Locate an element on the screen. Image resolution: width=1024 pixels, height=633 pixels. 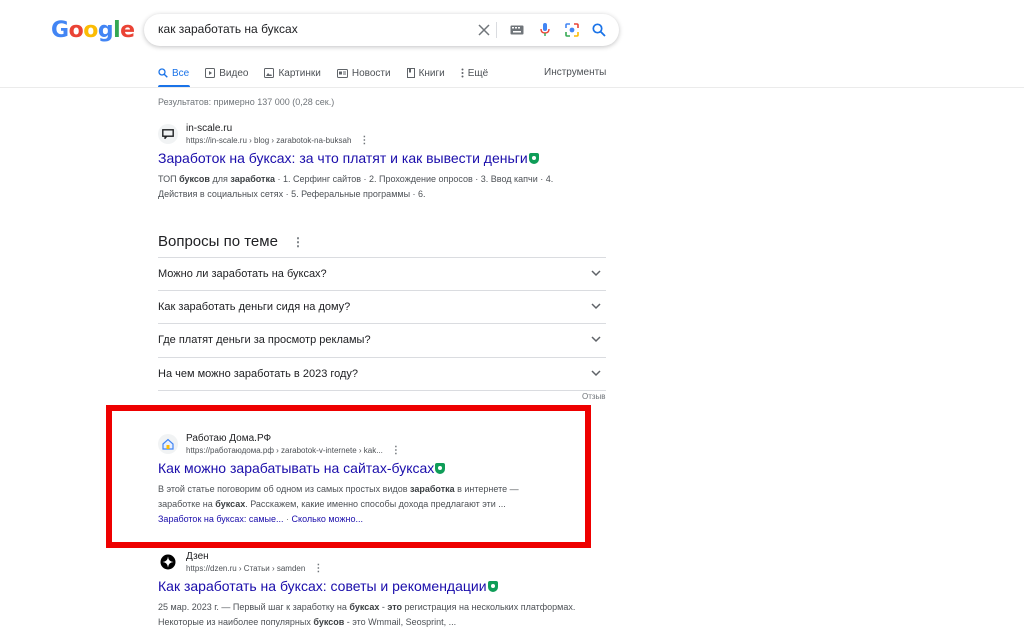
snippet-bold: буксах is located at coordinates (364, 607).